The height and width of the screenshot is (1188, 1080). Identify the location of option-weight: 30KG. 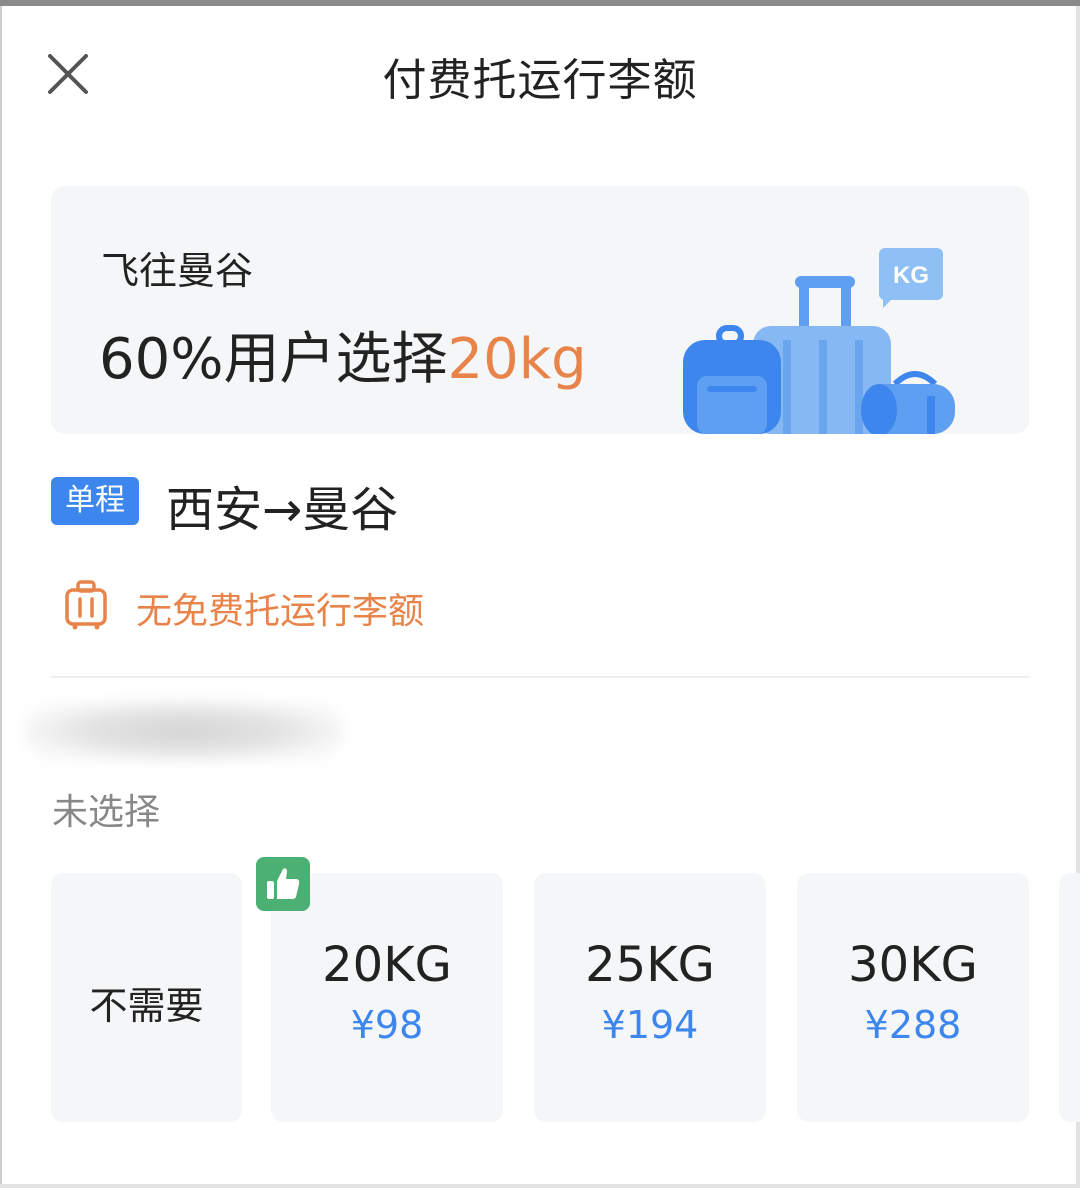
(913, 965).